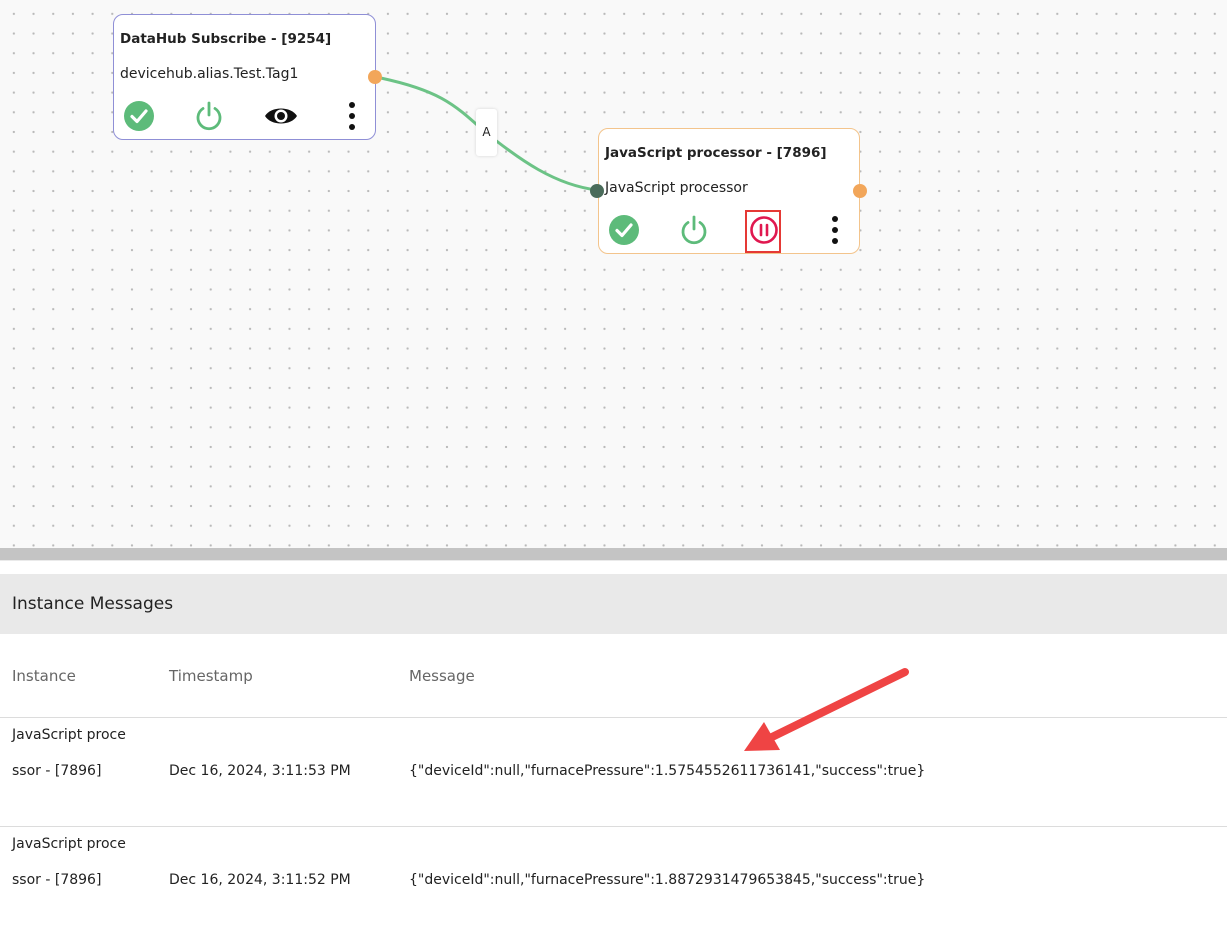 Image resolution: width=1227 pixels, height=931 pixels. I want to click on column-header-message: Message, so click(442, 676).